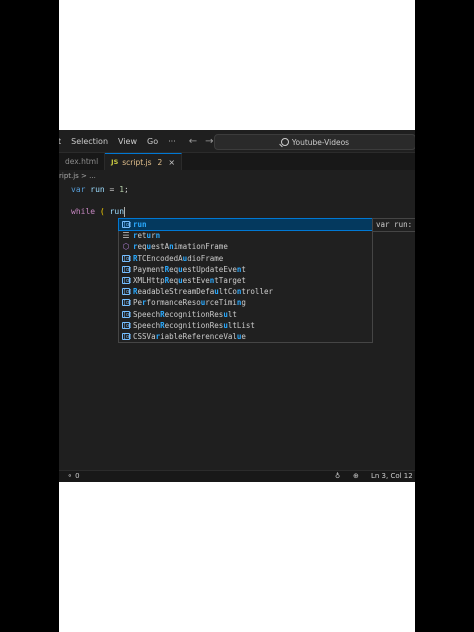 This screenshot has width=474, height=632. What do you see at coordinates (245, 224) in the screenshot?
I see `suggestion-item: [ɑ] run` at bounding box center [245, 224].